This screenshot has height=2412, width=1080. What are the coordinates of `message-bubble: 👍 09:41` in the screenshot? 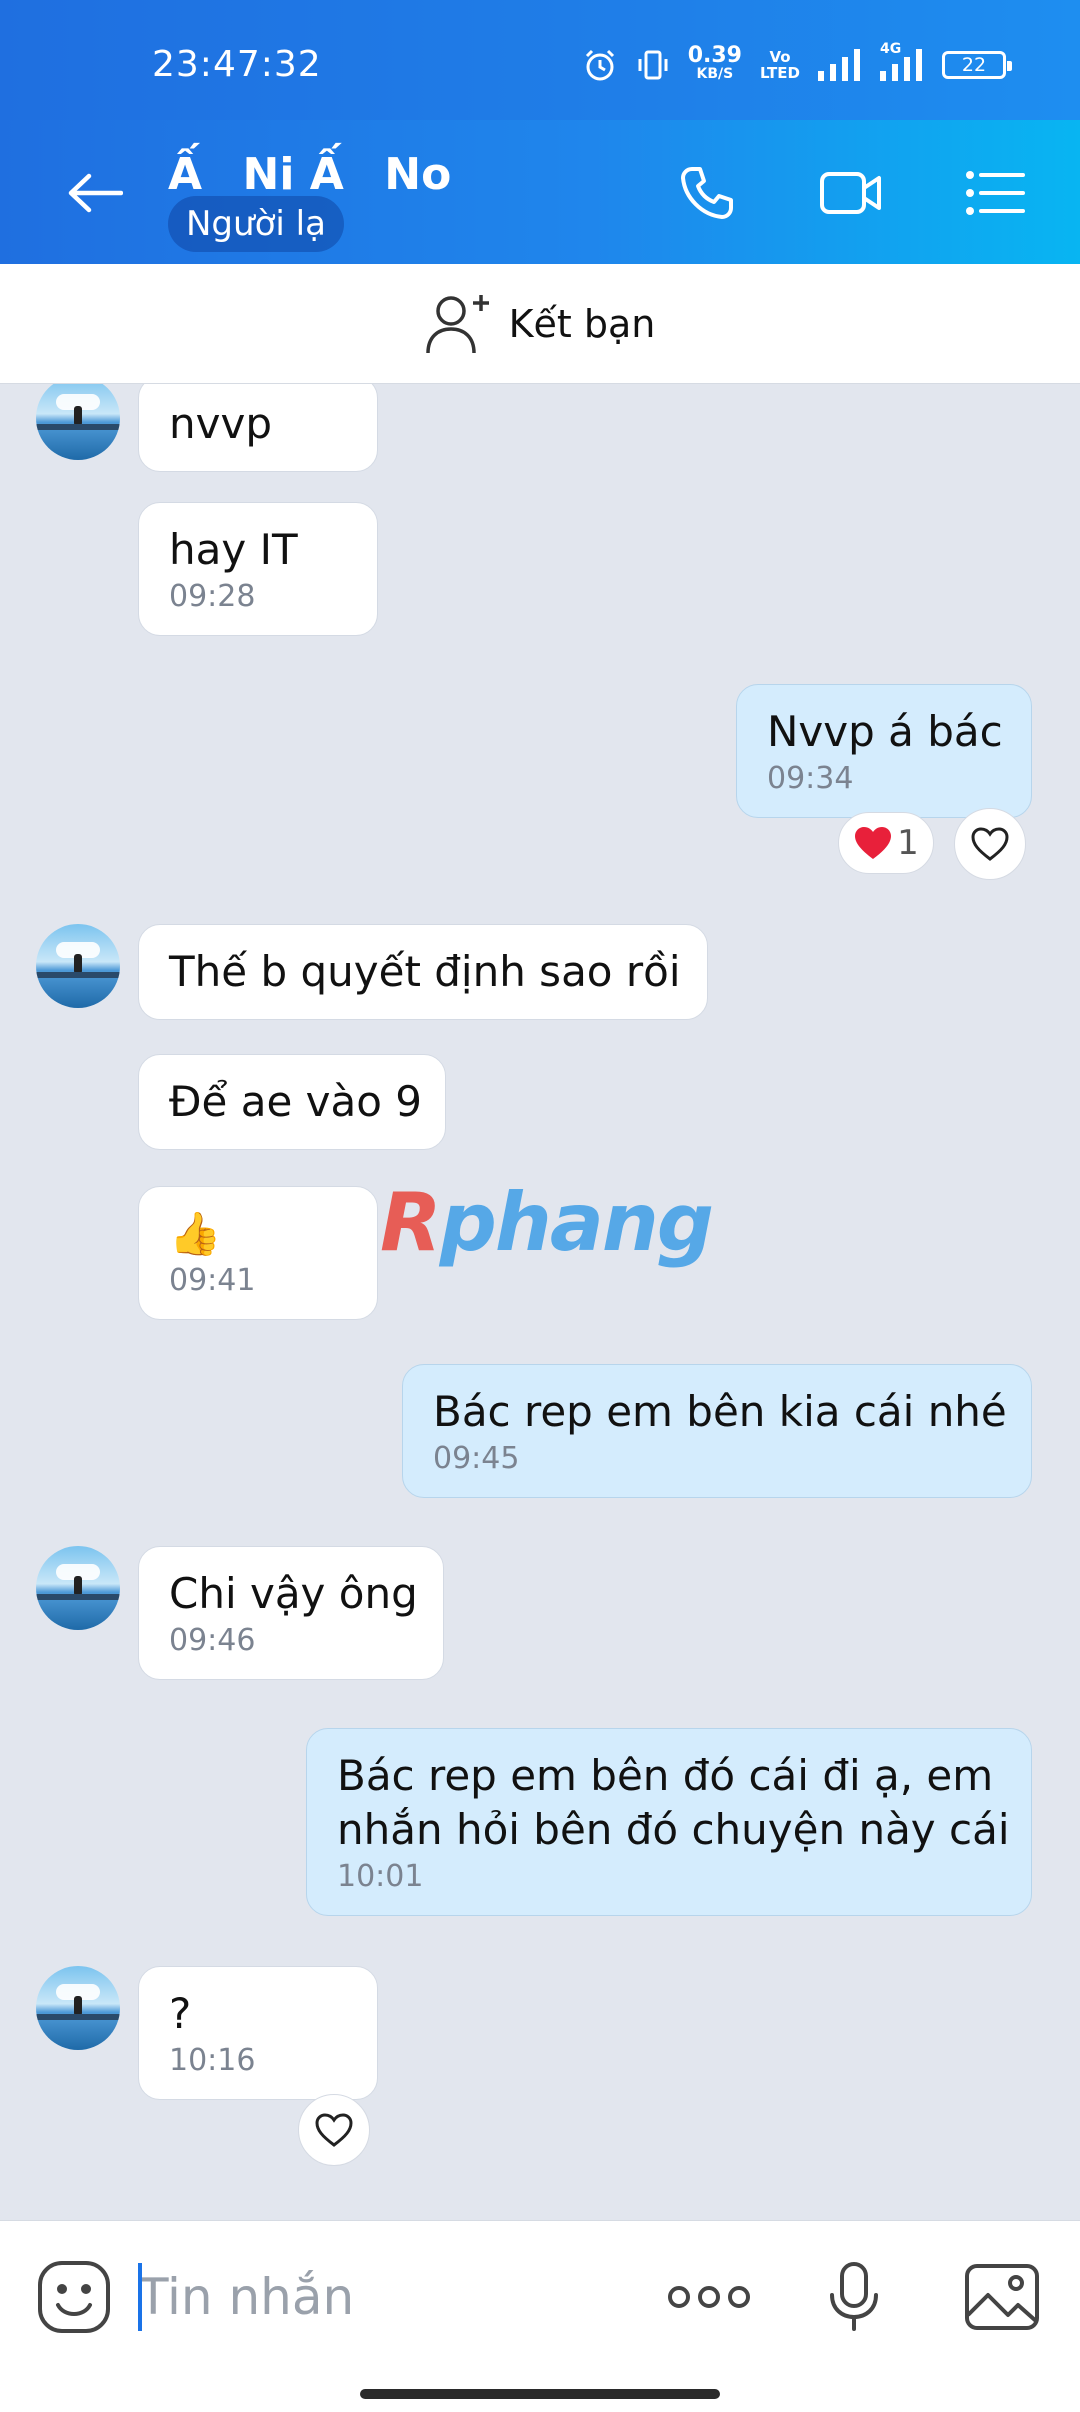 It's located at (258, 1253).